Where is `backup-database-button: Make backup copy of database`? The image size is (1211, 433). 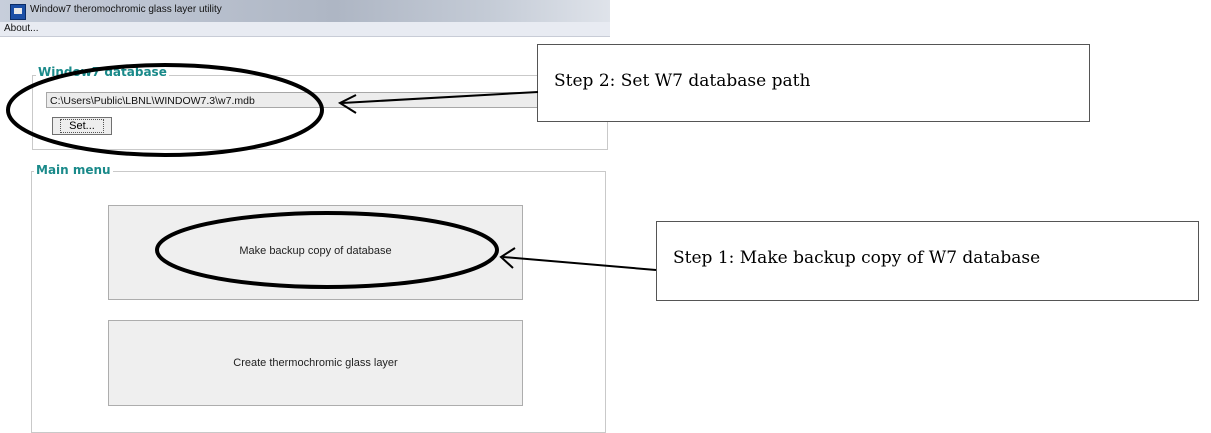
backup-database-button: Make backup copy of database is located at coordinates (315, 252).